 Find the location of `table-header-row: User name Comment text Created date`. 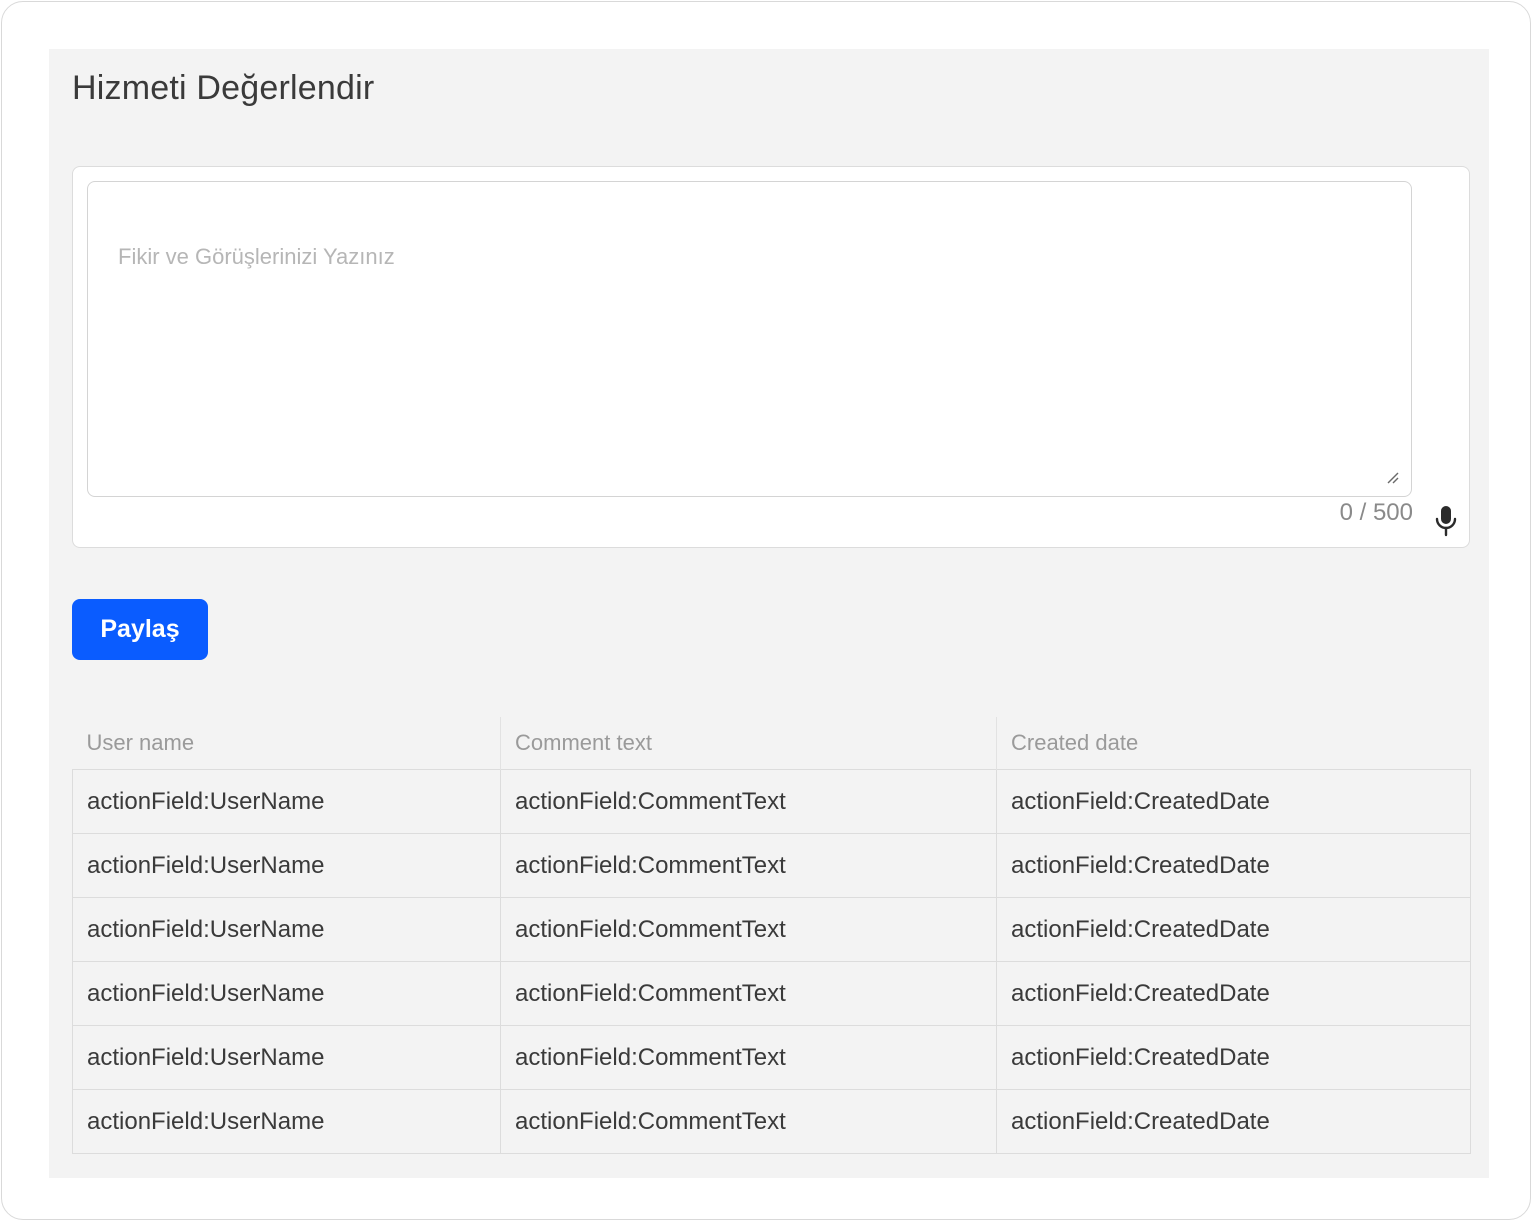

table-header-row: User name Comment text Created date is located at coordinates (772, 743).